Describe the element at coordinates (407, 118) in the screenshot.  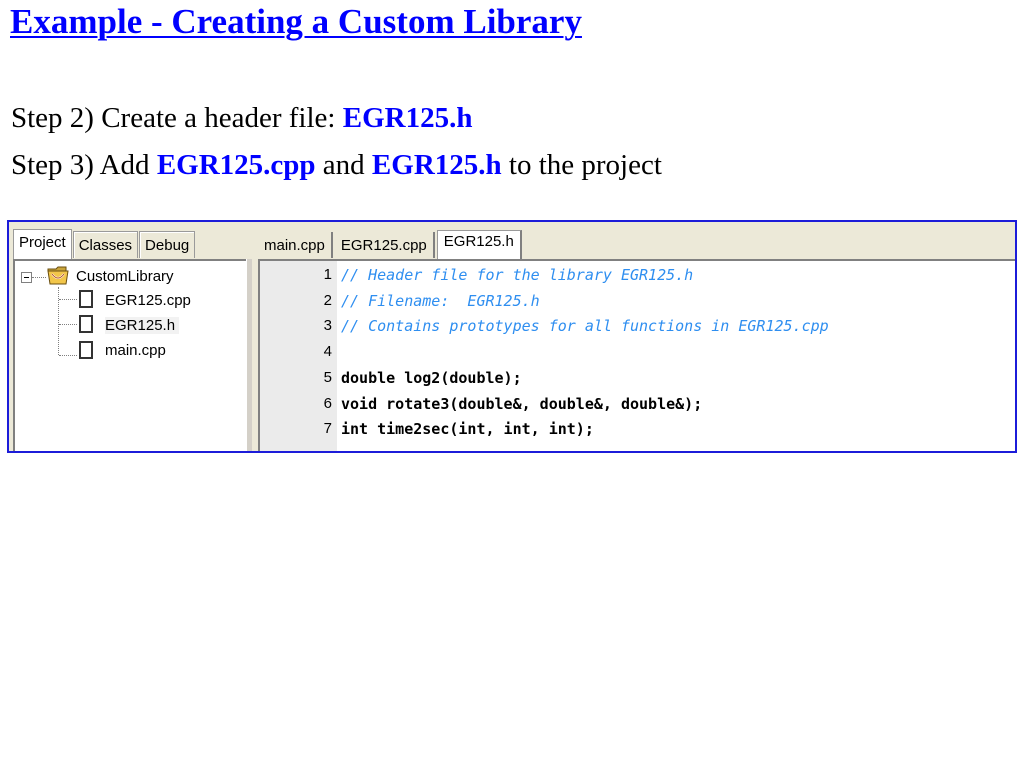
I see `step-2-filename: EGR125.h` at that location.